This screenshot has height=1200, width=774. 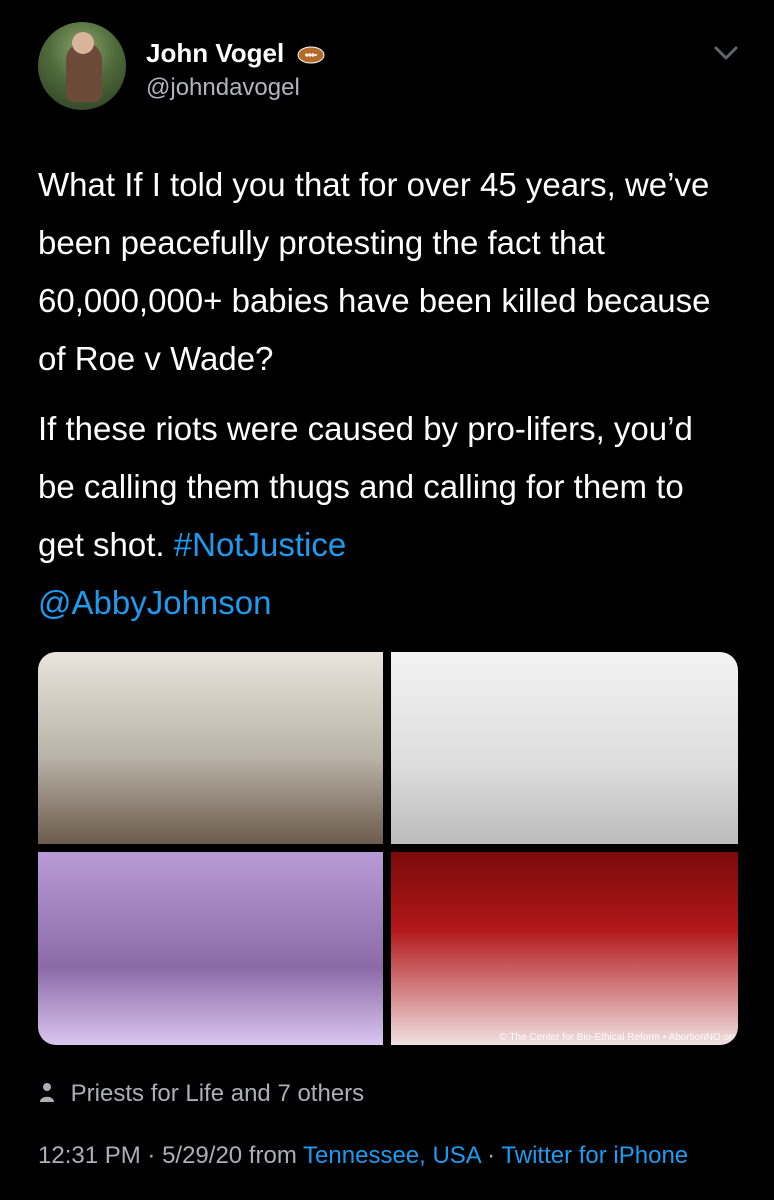 I want to click on display-name: John Vogel, so click(x=235, y=55).